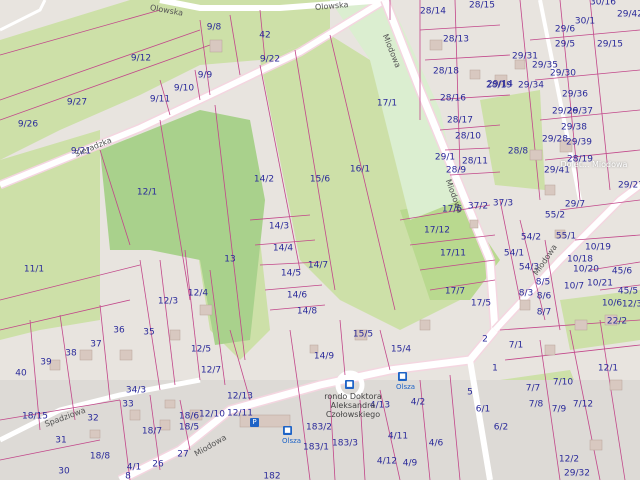 This screenshot has height=480, width=640. What do you see at coordinates (543, 282) in the screenshot?
I see `parcel-label: 8/5` at bounding box center [543, 282].